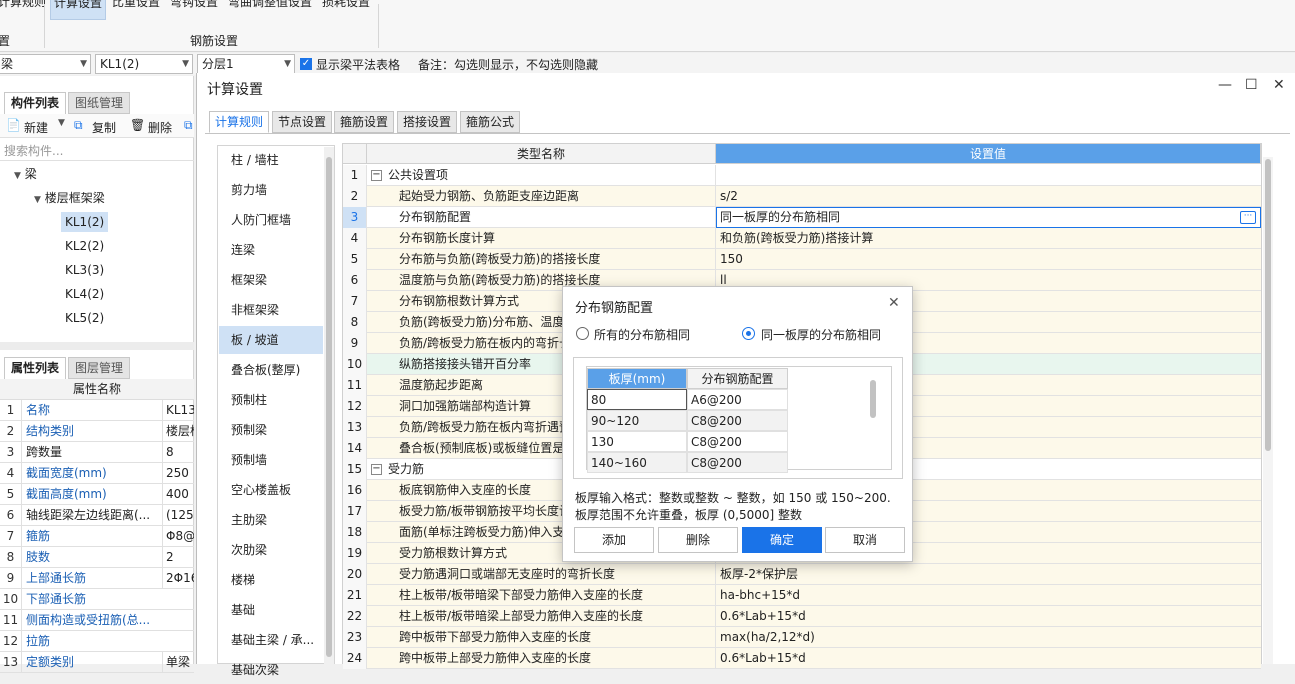 The image size is (1295, 684). Describe the element at coordinates (865, 540) in the screenshot. I see `cancel-button: 取消` at that location.